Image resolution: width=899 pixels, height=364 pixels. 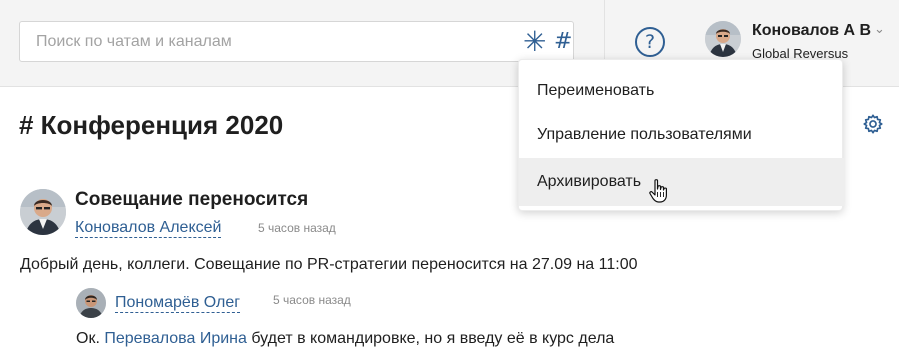 I want to click on user-avatar-image, so click(x=723, y=39).